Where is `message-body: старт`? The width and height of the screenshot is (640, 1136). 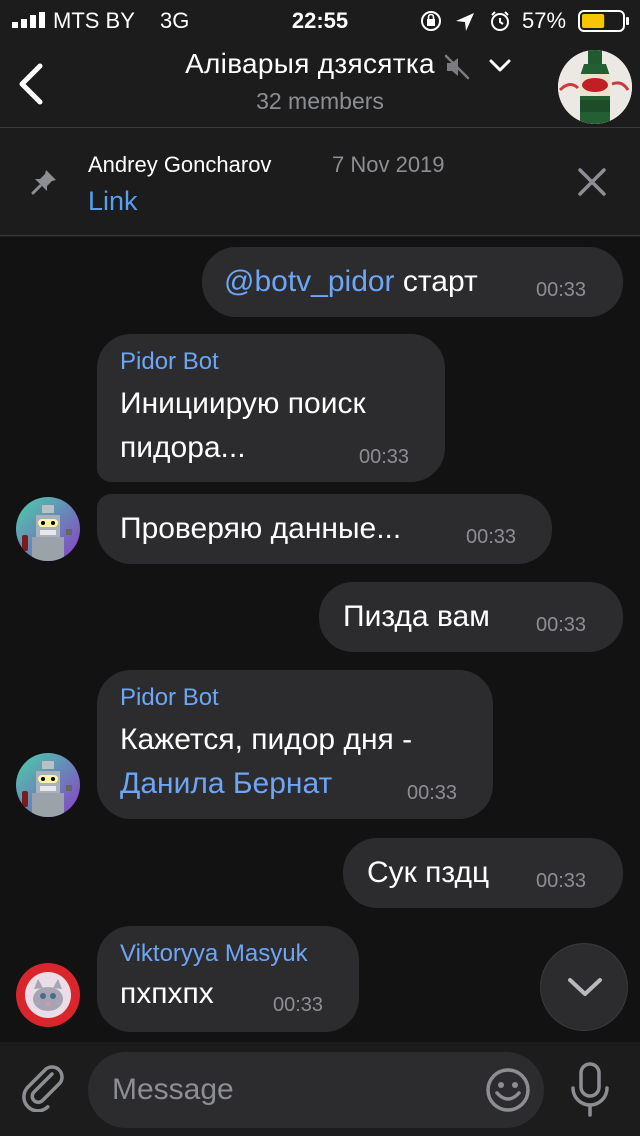
message-body: старт is located at coordinates (440, 281).